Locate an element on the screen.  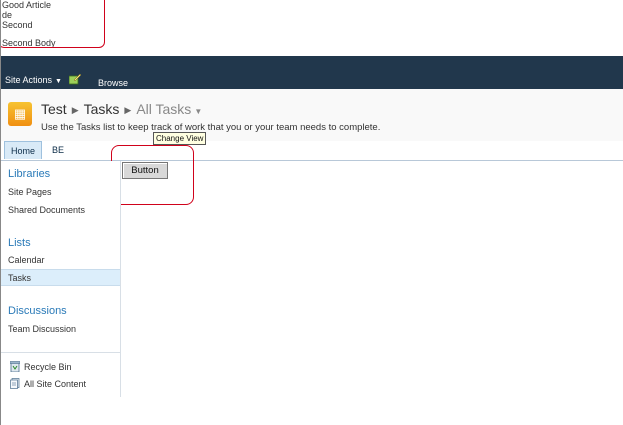
edit-page-icon is located at coordinates (75, 79).